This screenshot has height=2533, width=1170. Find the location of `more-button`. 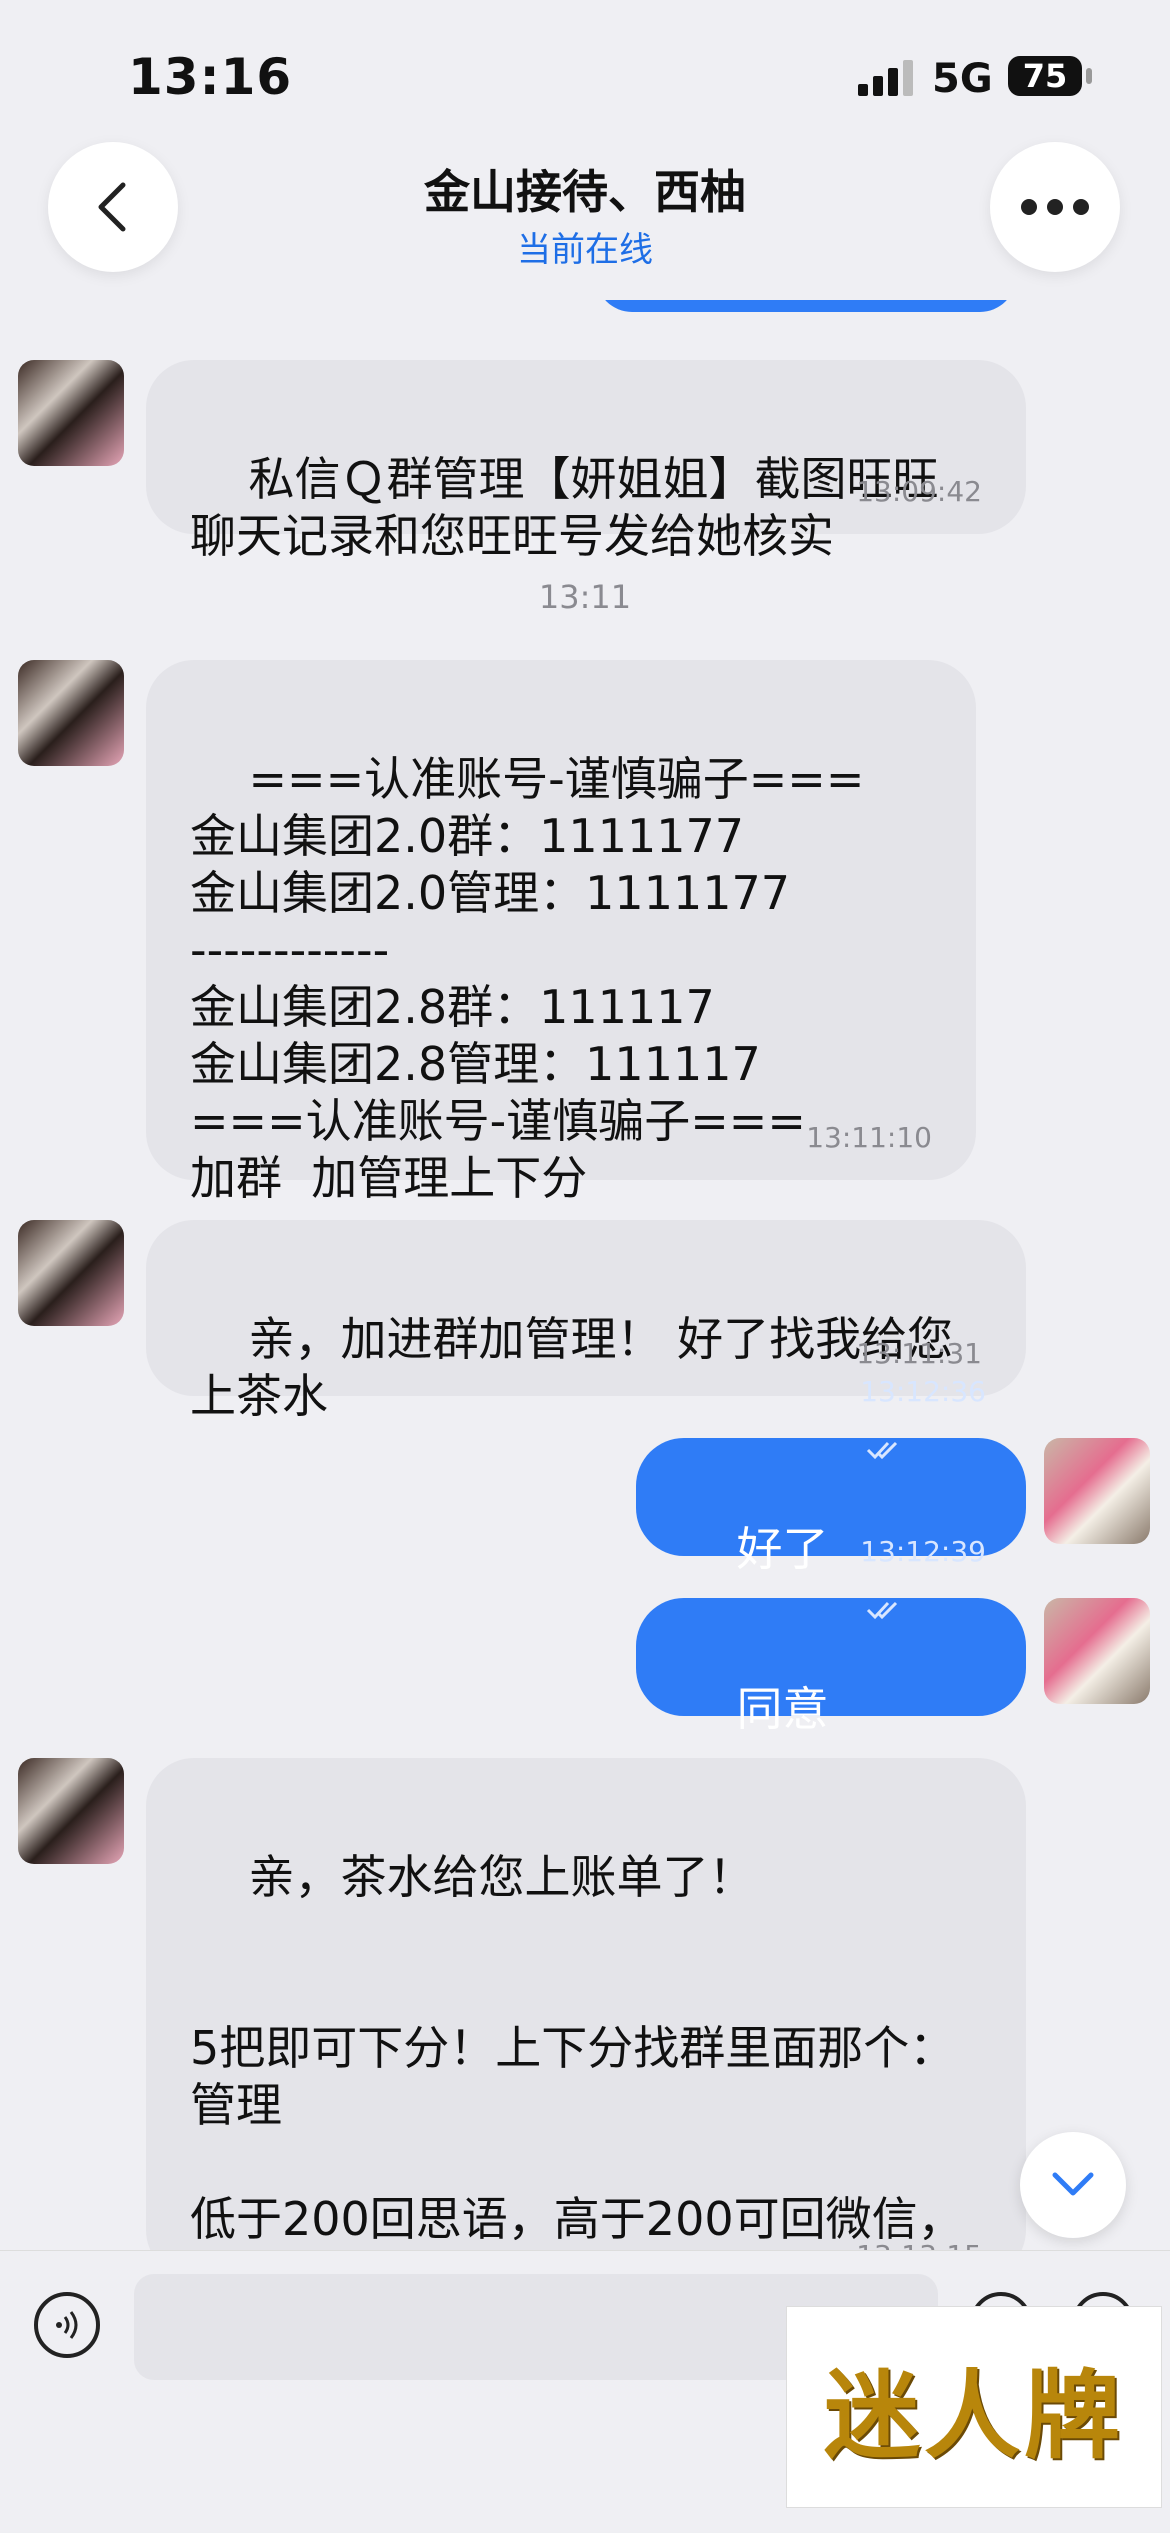

more-button is located at coordinates (1055, 207).